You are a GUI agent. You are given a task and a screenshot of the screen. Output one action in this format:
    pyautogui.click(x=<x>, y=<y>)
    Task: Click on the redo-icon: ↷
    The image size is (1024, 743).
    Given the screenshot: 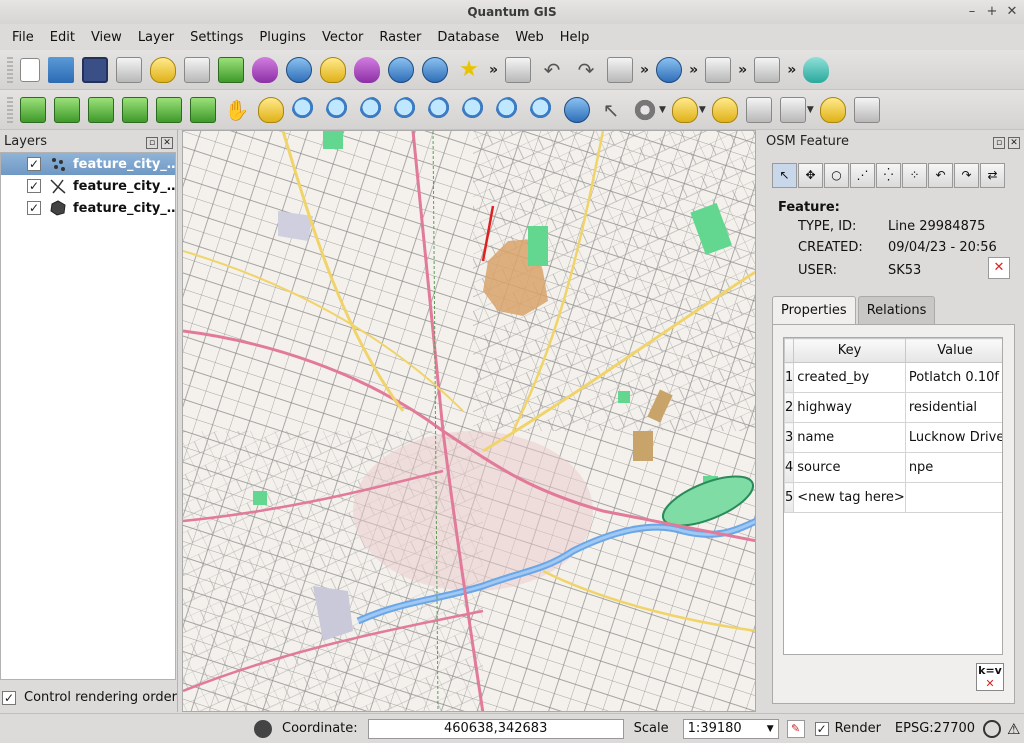 What is the action you would take?
    pyautogui.click(x=966, y=175)
    